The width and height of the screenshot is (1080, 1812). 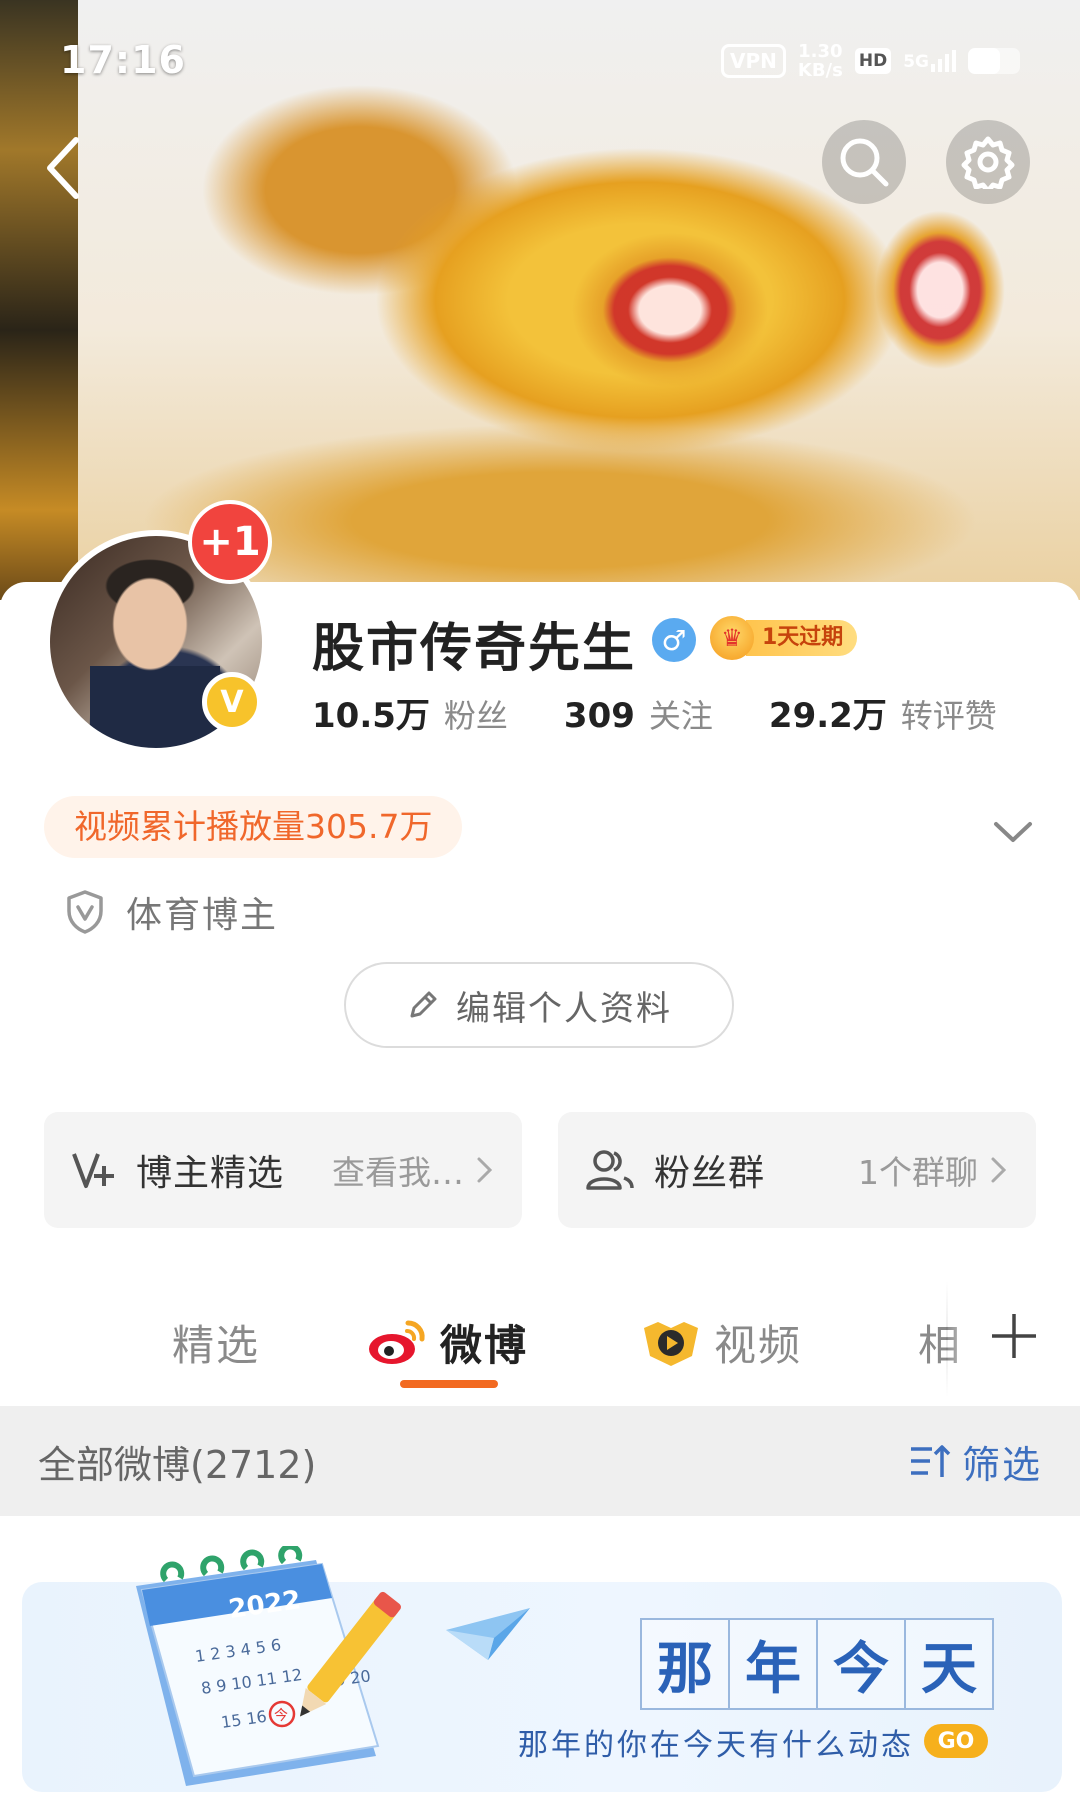 I want to click on group-icon, so click(x=610, y=1170).